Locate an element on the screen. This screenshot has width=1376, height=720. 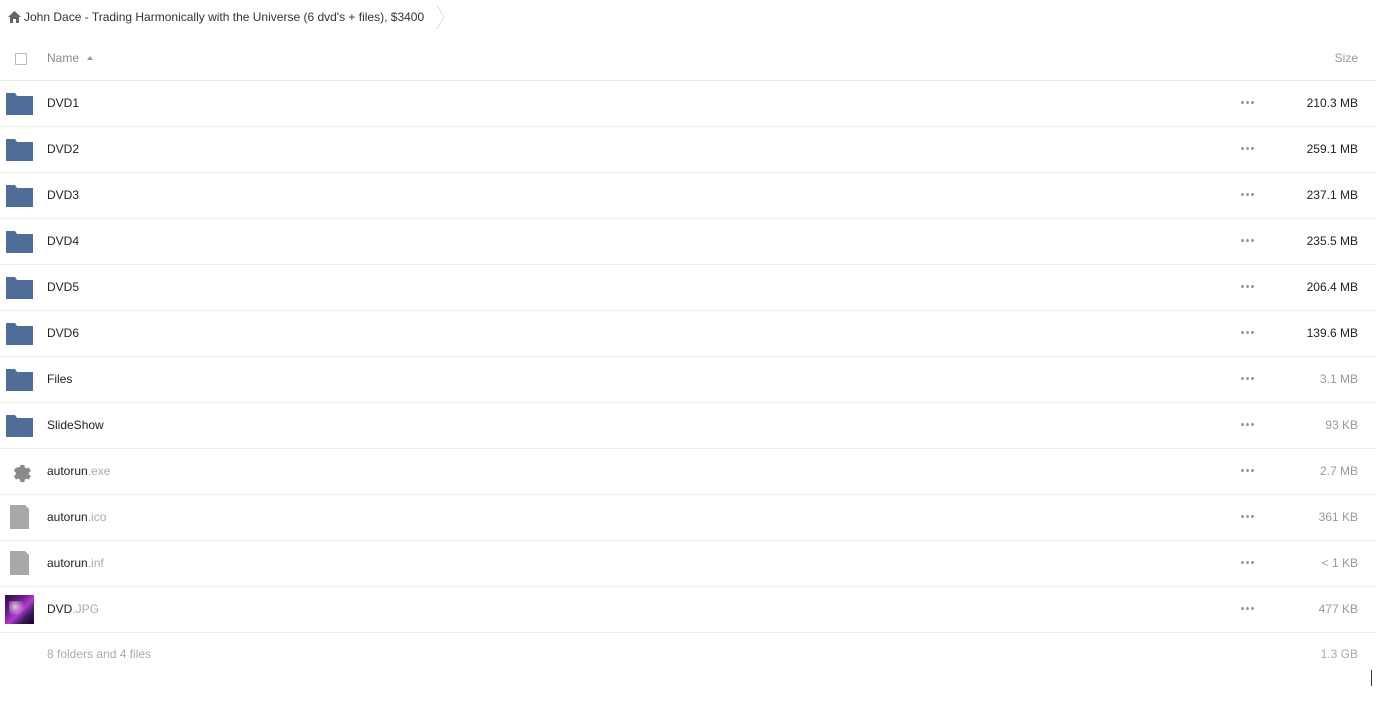
file-name: DVD1 is located at coordinates (63, 103).